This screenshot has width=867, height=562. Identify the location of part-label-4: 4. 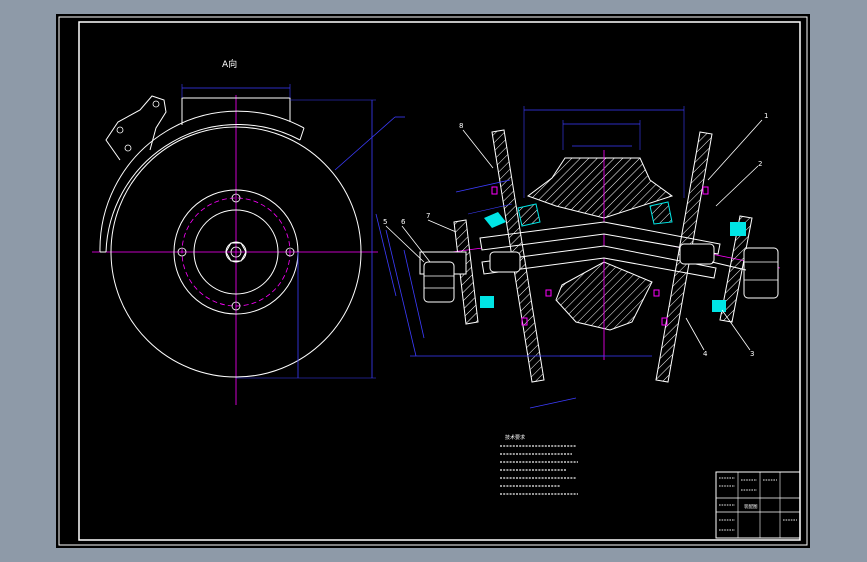
(705, 354).